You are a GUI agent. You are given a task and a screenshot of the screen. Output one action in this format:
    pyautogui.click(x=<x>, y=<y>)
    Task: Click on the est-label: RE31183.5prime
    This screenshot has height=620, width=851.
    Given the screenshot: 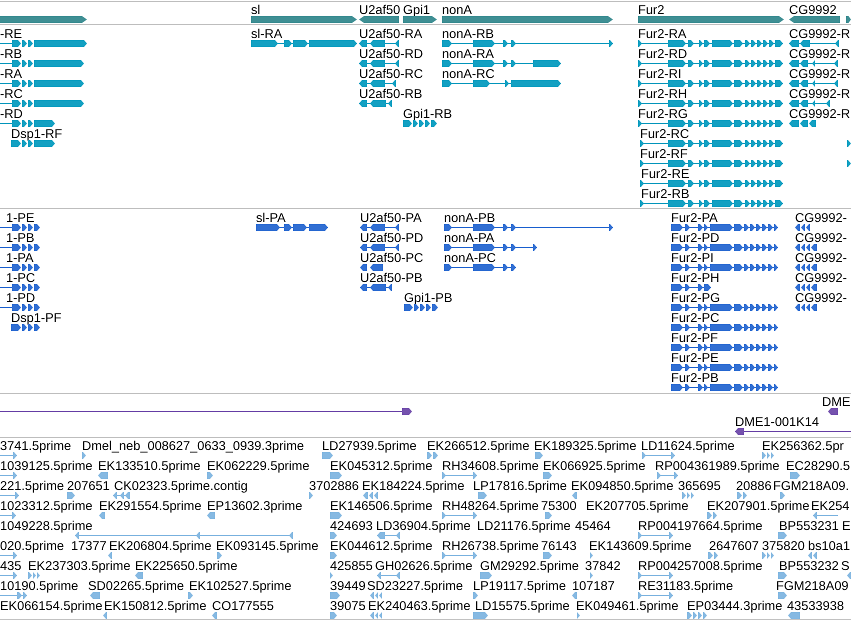 What is the action you would take?
    pyautogui.click(x=686, y=585)
    